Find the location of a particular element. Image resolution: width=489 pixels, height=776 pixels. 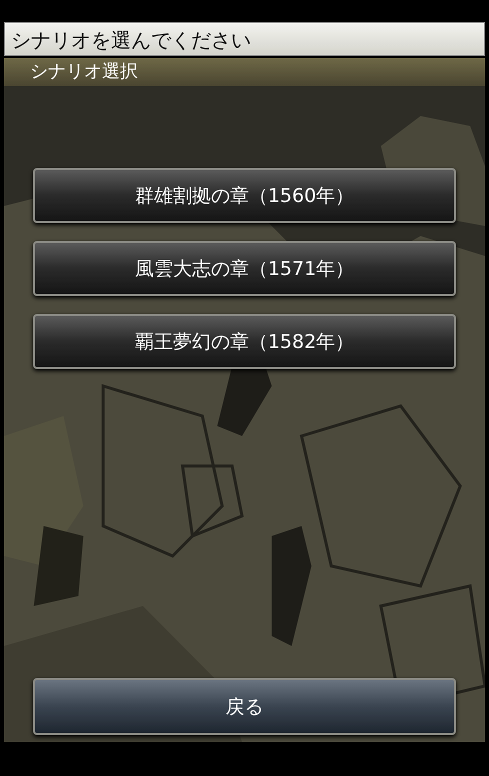

scenario-button: 群雄割拠の章（1560年） is located at coordinates (244, 195).